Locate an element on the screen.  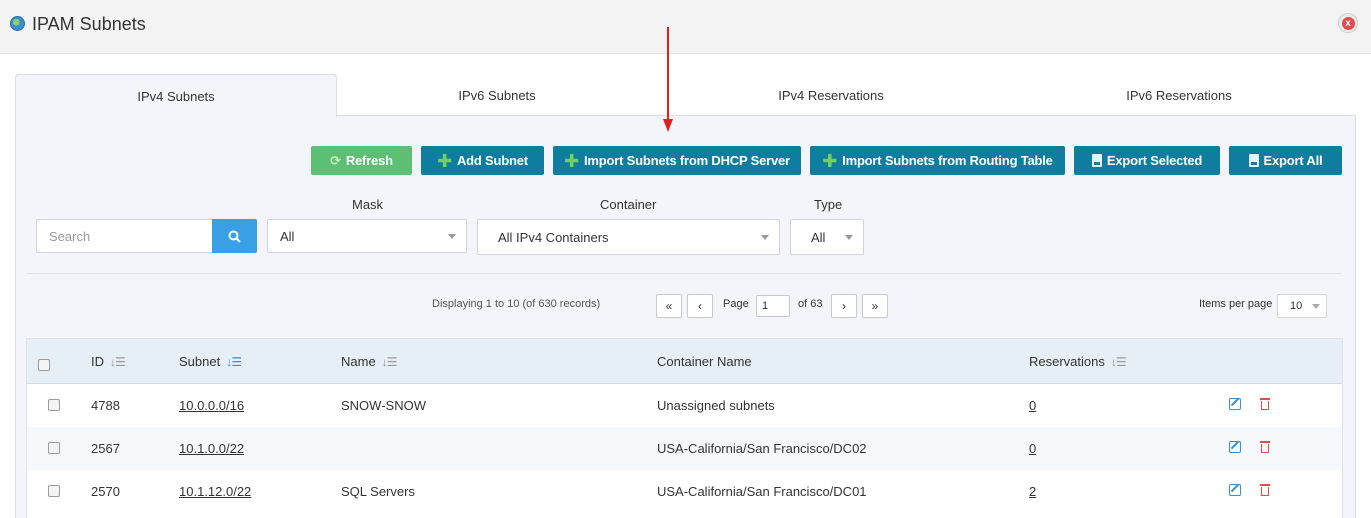
row-subnet-link: 10.0.0.0/16 is located at coordinates (211, 405).